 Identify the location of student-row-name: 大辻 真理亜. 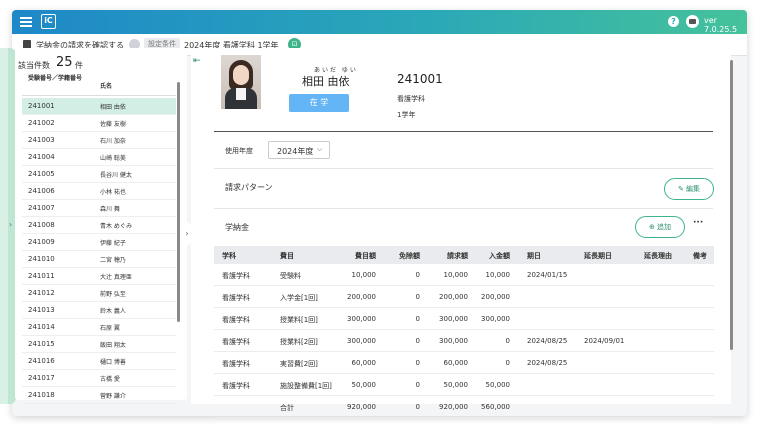
(116, 277).